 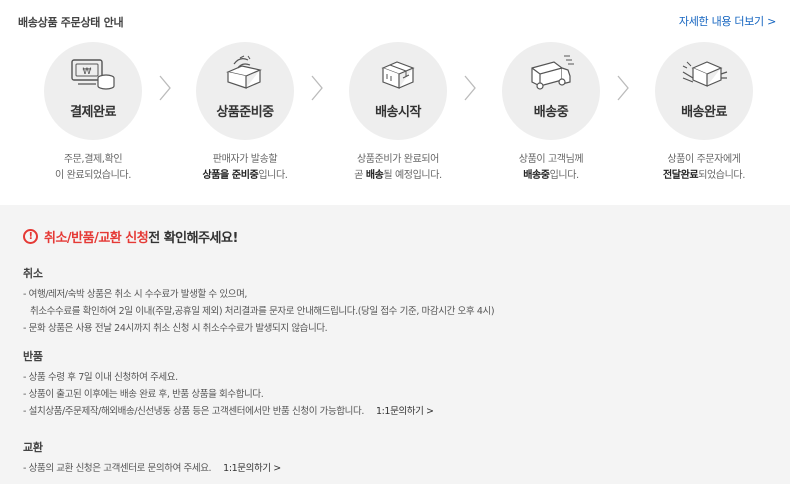 What do you see at coordinates (33, 356) in the screenshot?
I see `return-title: 반품` at bounding box center [33, 356].